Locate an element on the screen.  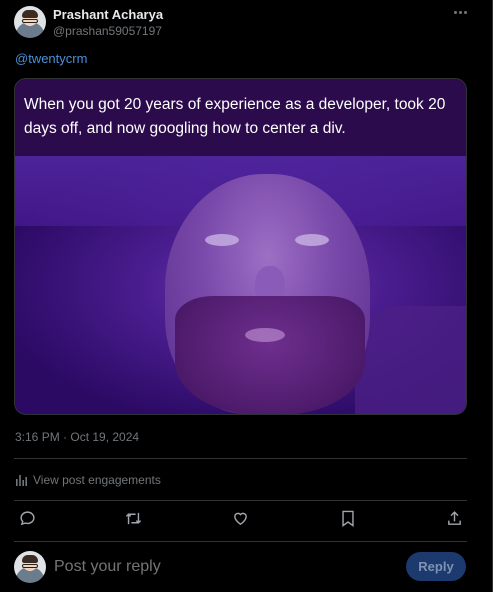
reply-input is located at coordinates (219, 567).